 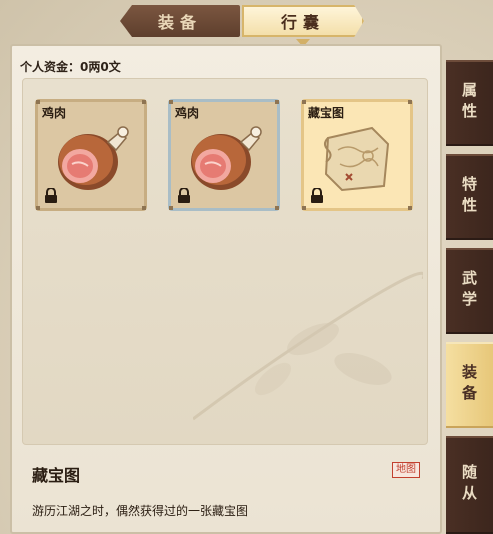 What do you see at coordinates (140, 511) in the screenshot?
I see `item-detail-description: 游历江湖之时，偶然获得过的一张藏宝图` at bounding box center [140, 511].